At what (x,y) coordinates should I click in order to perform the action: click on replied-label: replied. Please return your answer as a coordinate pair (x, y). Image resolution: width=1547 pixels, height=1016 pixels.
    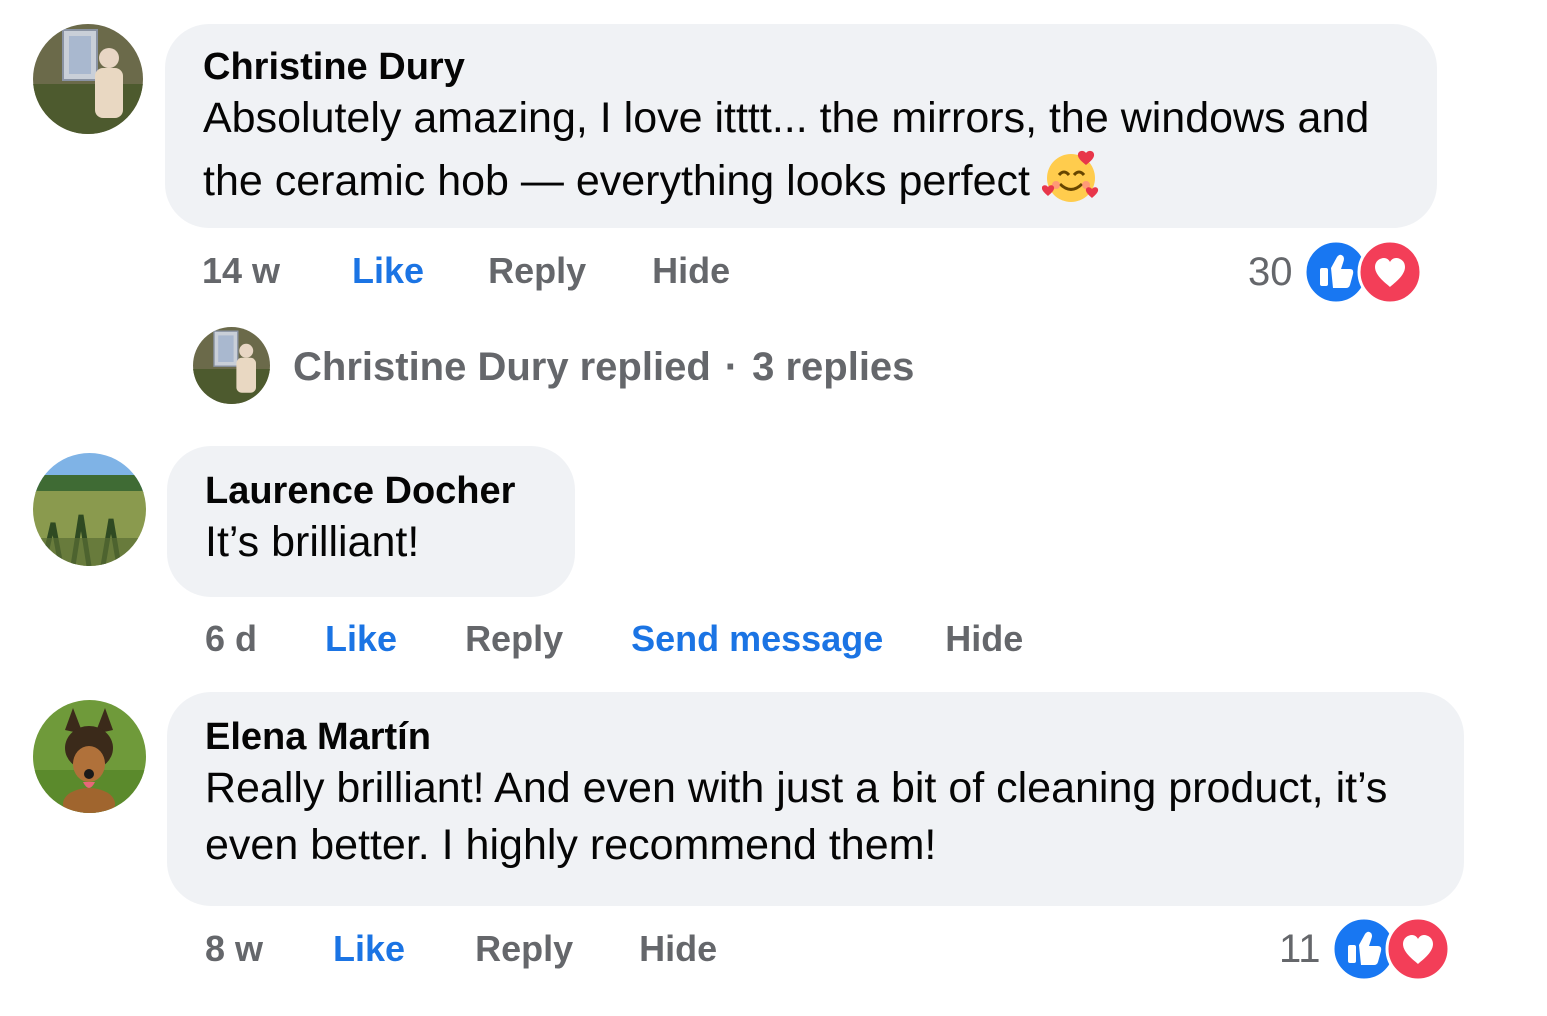
    Looking at the image, I should click on (645, 366).